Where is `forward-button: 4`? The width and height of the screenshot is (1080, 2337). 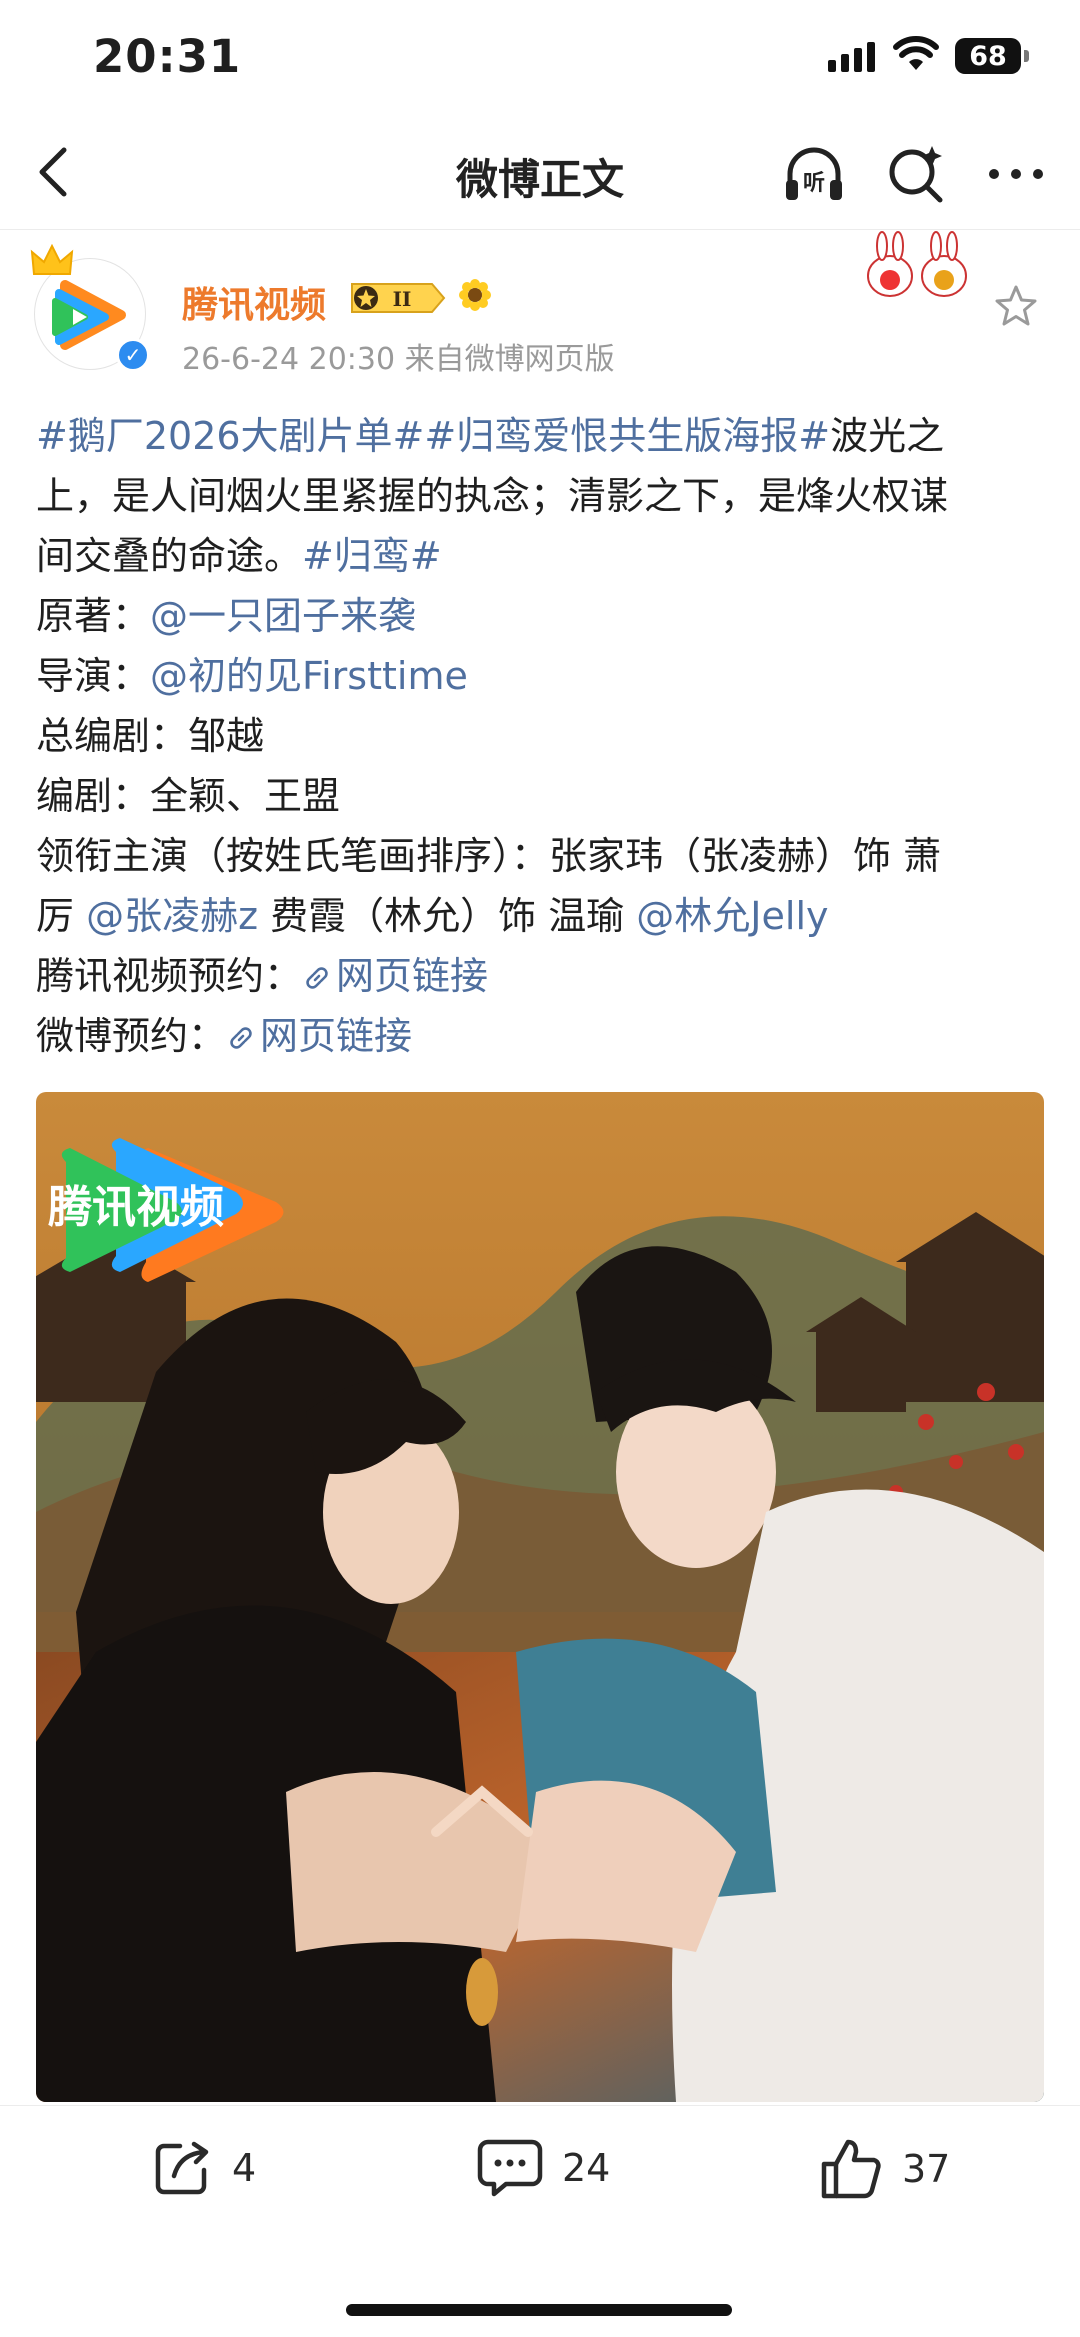 forward-button: 4 is located at coordinates (203, 2168).